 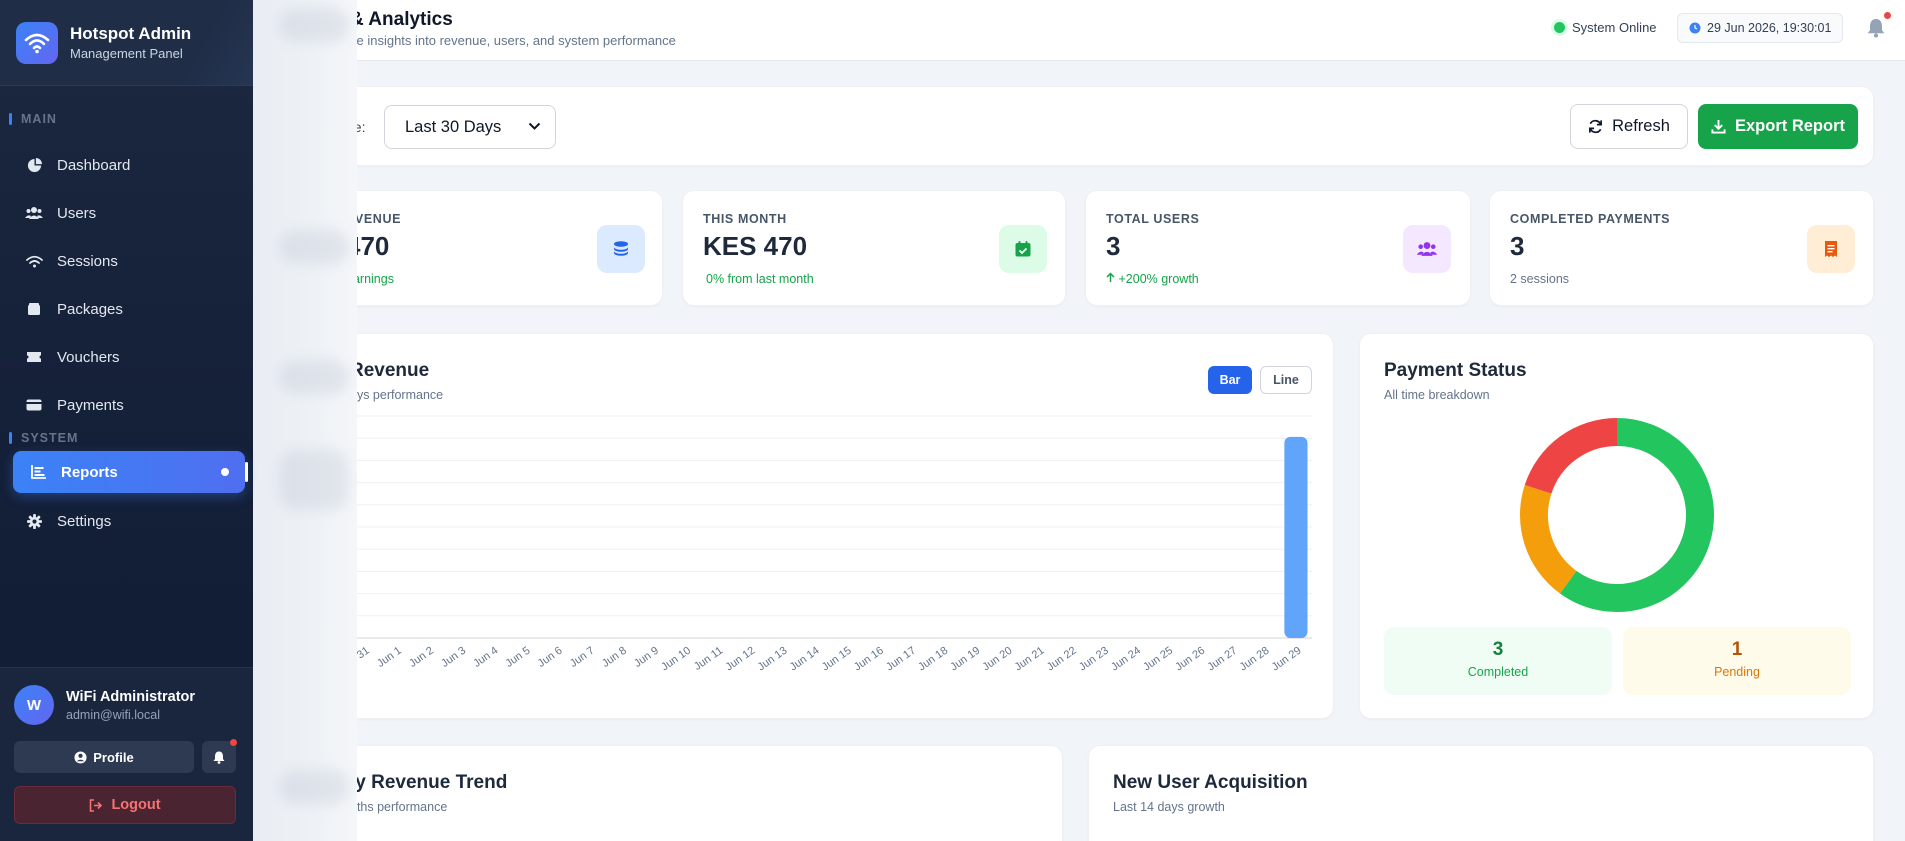 What do you see at coordinates (1629, 126) in the screenshot?
I see `refresh-button: Refresh` at bounding box center [1629, 126].